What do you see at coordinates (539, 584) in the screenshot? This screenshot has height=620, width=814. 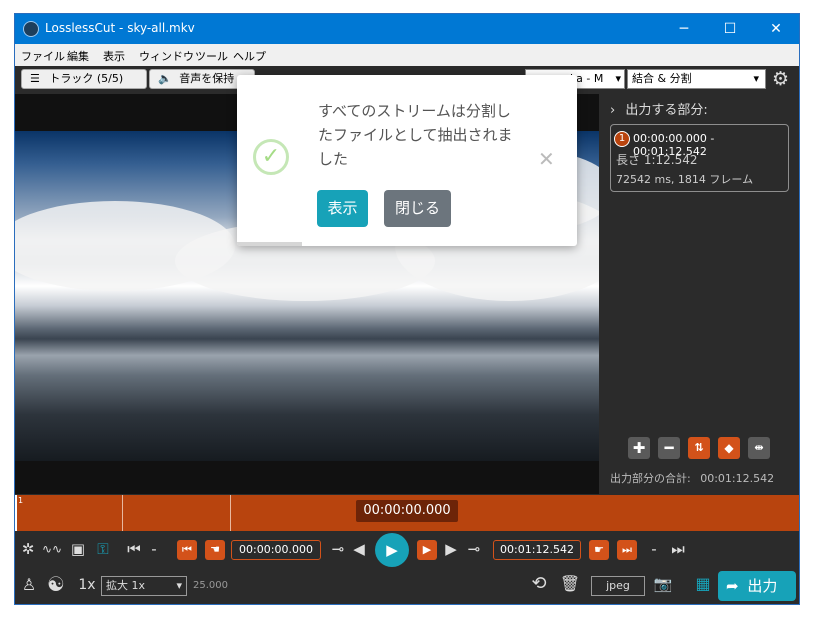 I see `rotate-icon: ⟲` at bounding box center [539, 584].